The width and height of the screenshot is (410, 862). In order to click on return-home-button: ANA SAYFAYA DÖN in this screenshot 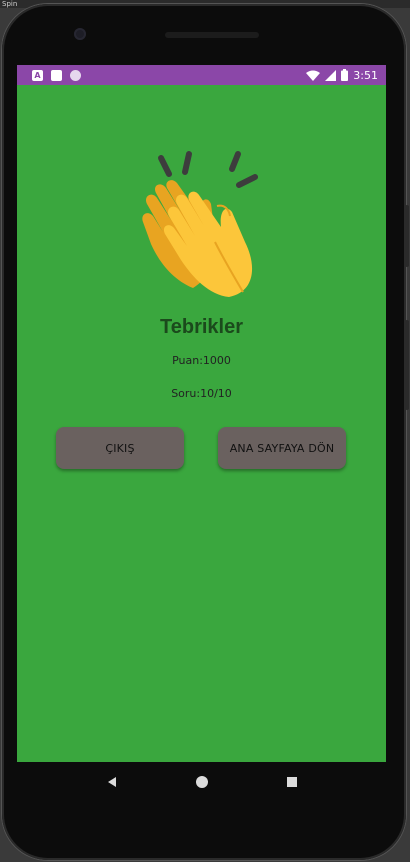, I will do `click(282, 448)`.